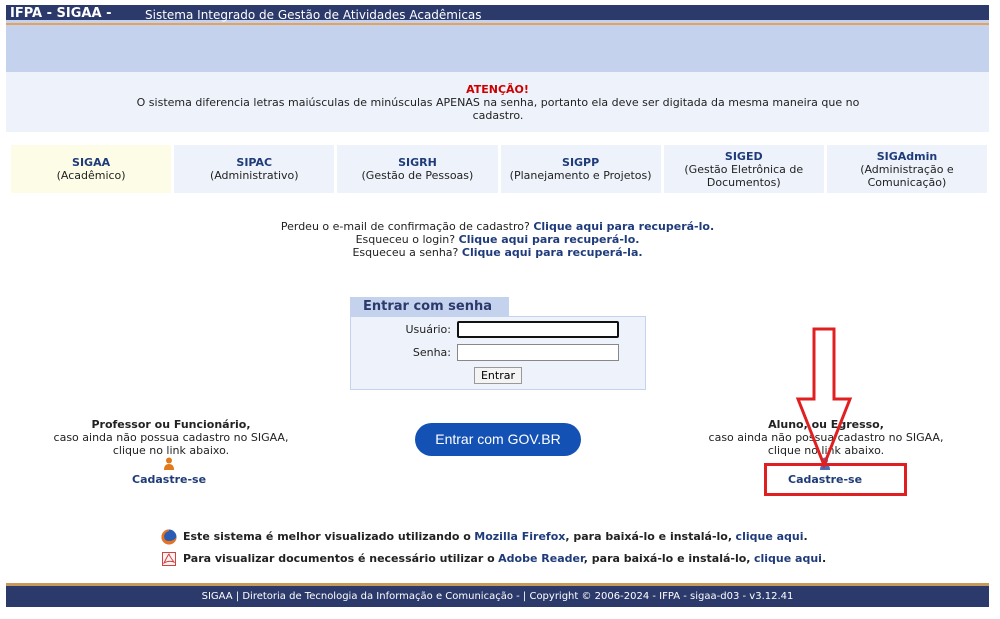 Image resolution: width=1000 pixels, height=619 pixels. Describe the element at coordinates (169, 463) in the screenshot. I see `staff-user-icon` at that location.